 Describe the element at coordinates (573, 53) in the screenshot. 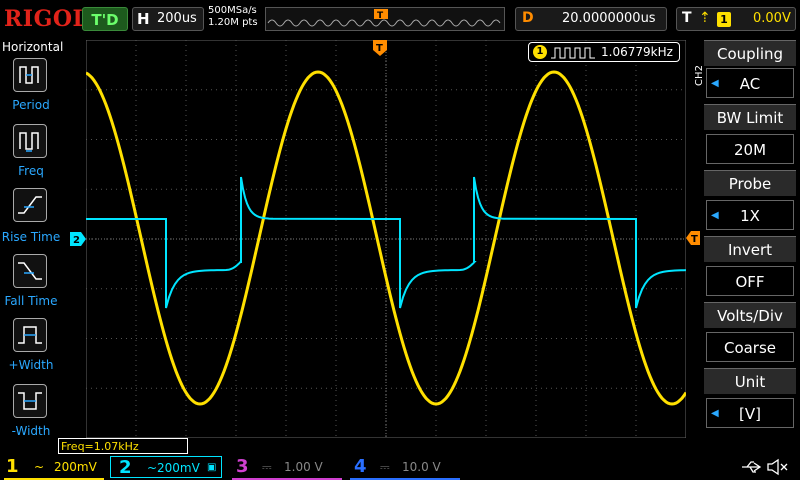

I see `square-wave-icon` at that location.